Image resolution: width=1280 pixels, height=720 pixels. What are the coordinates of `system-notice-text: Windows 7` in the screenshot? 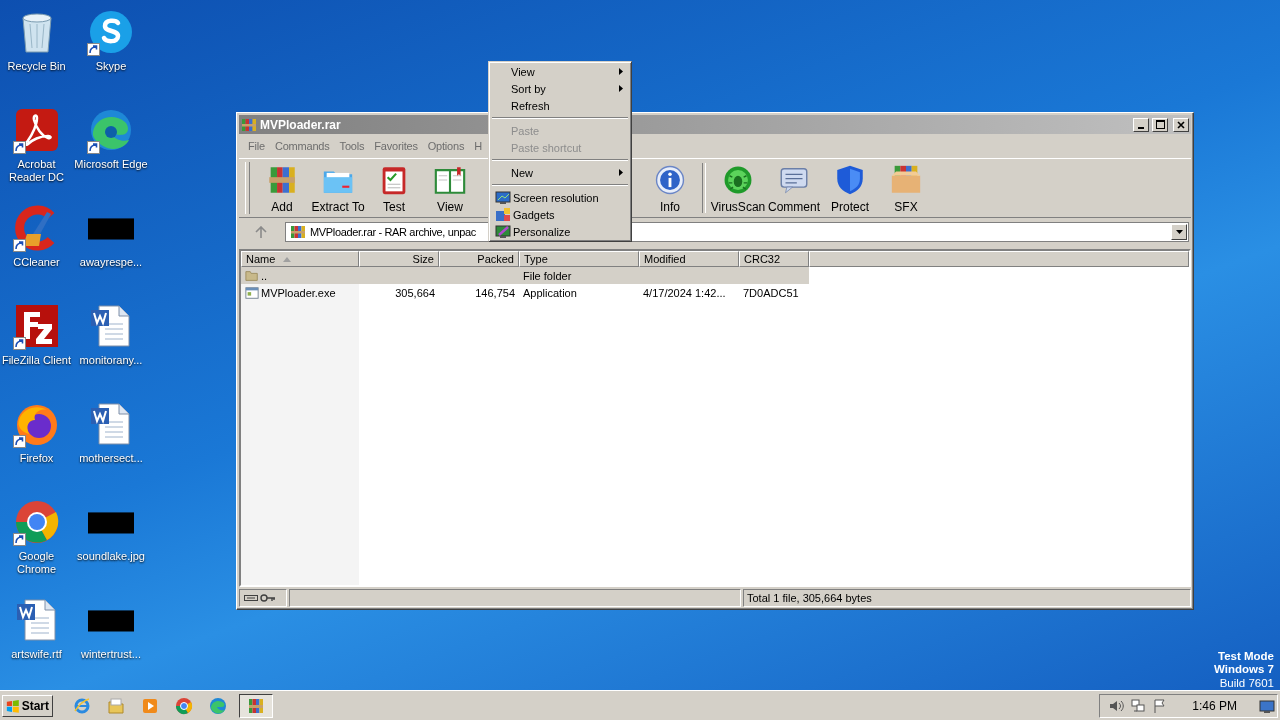 It's located at (1244, 670).